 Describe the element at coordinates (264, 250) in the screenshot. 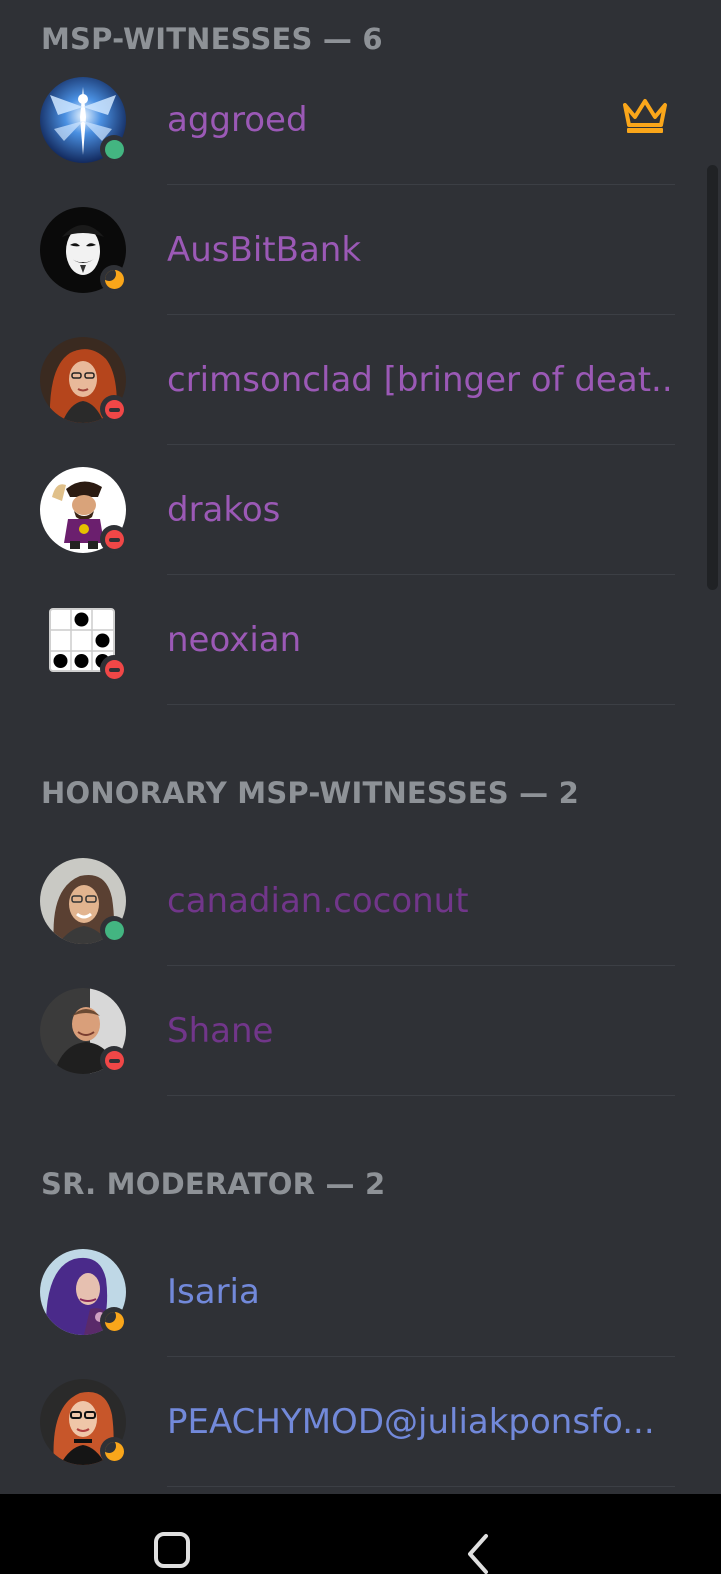

I see `member-name: AusBitBank` at that location.